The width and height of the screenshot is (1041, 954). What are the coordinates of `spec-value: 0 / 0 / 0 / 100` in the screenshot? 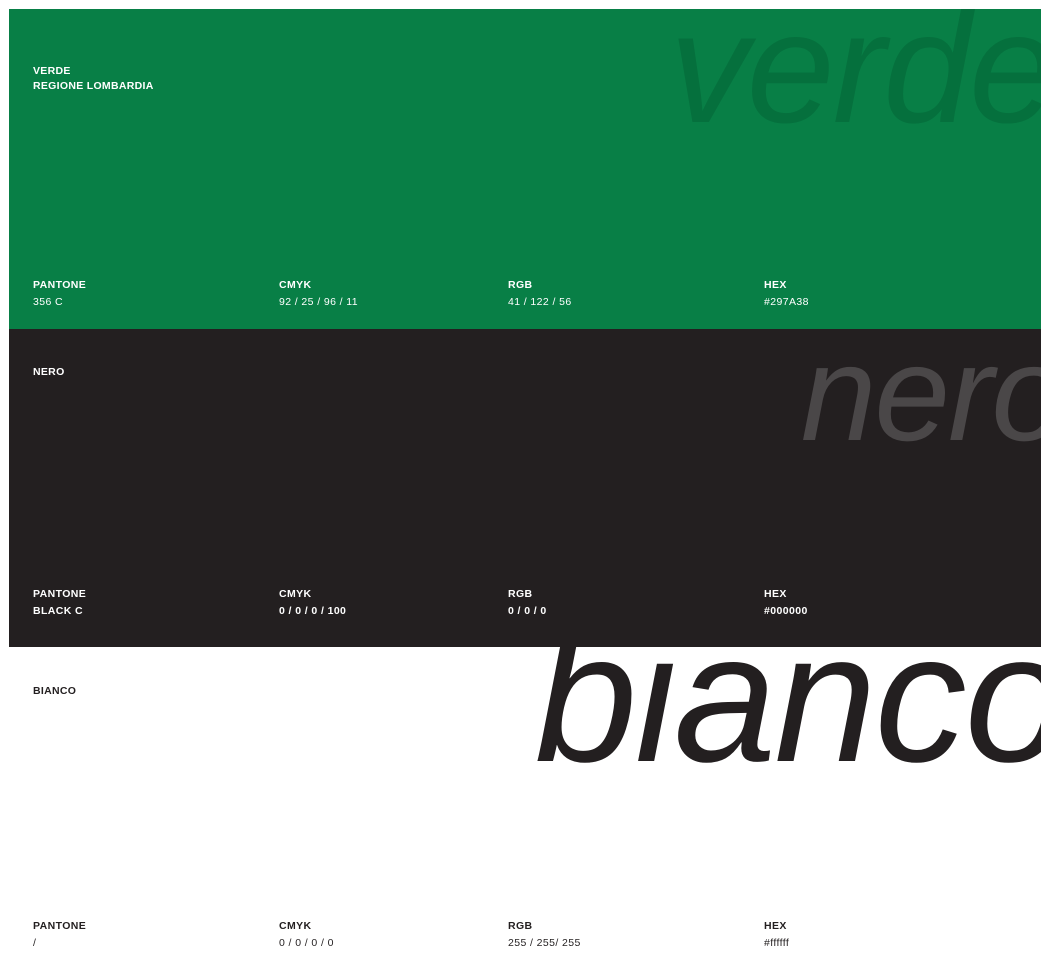 It's located at (313, 611).